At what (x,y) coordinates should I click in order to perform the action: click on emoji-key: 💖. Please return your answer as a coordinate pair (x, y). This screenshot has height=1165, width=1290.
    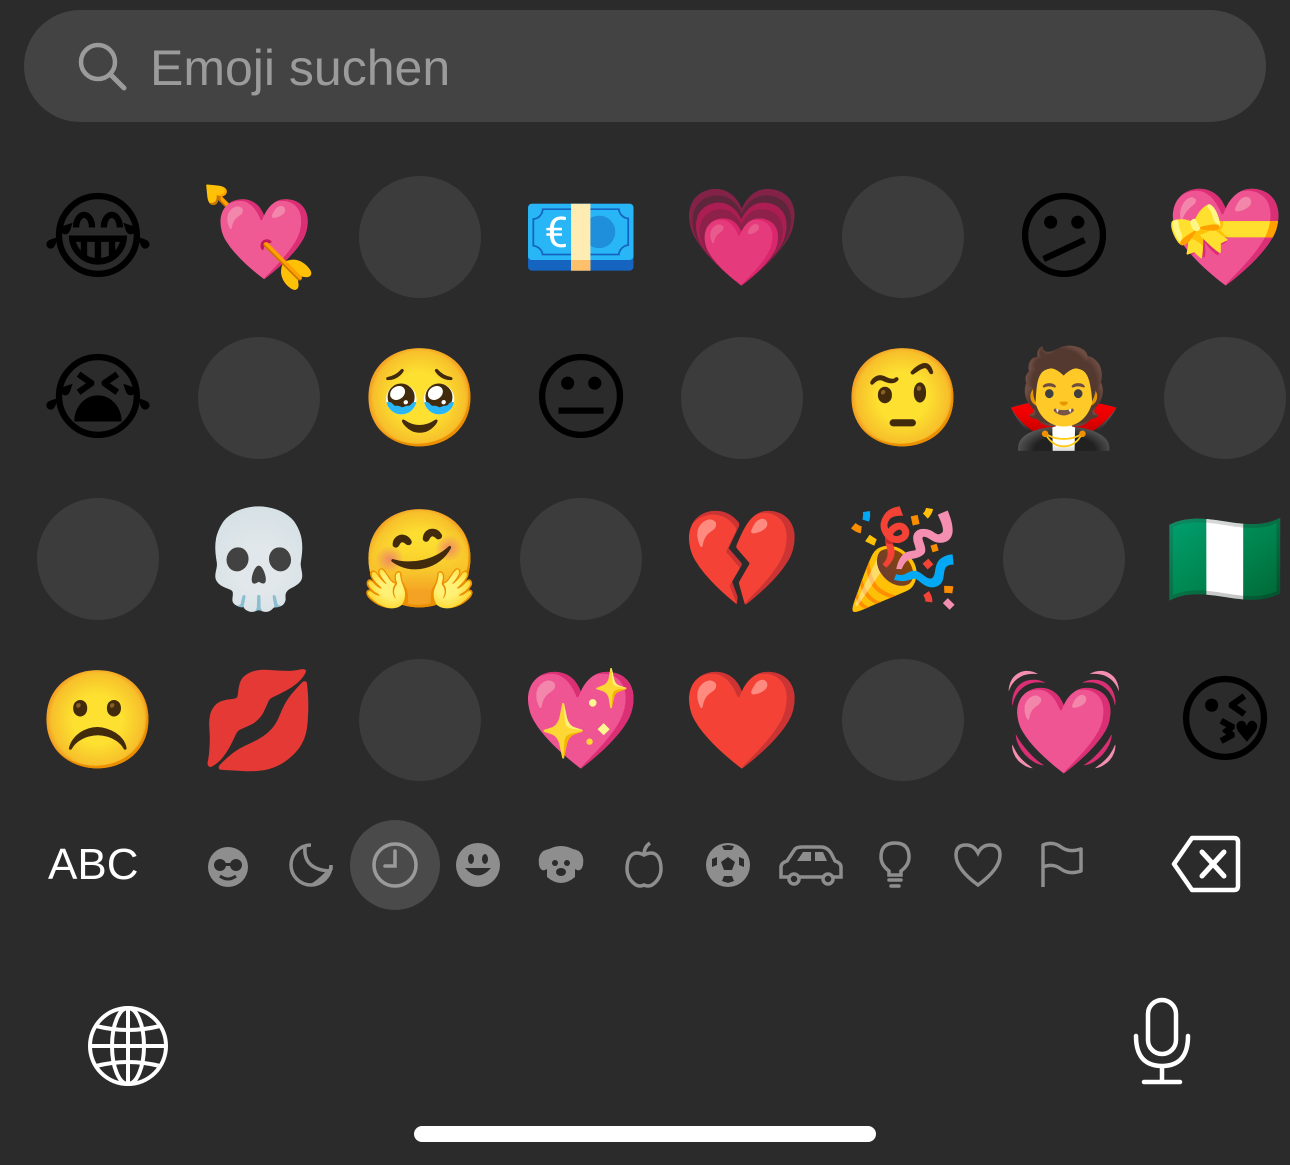
    Looking at the image, I should click on (581, 720).